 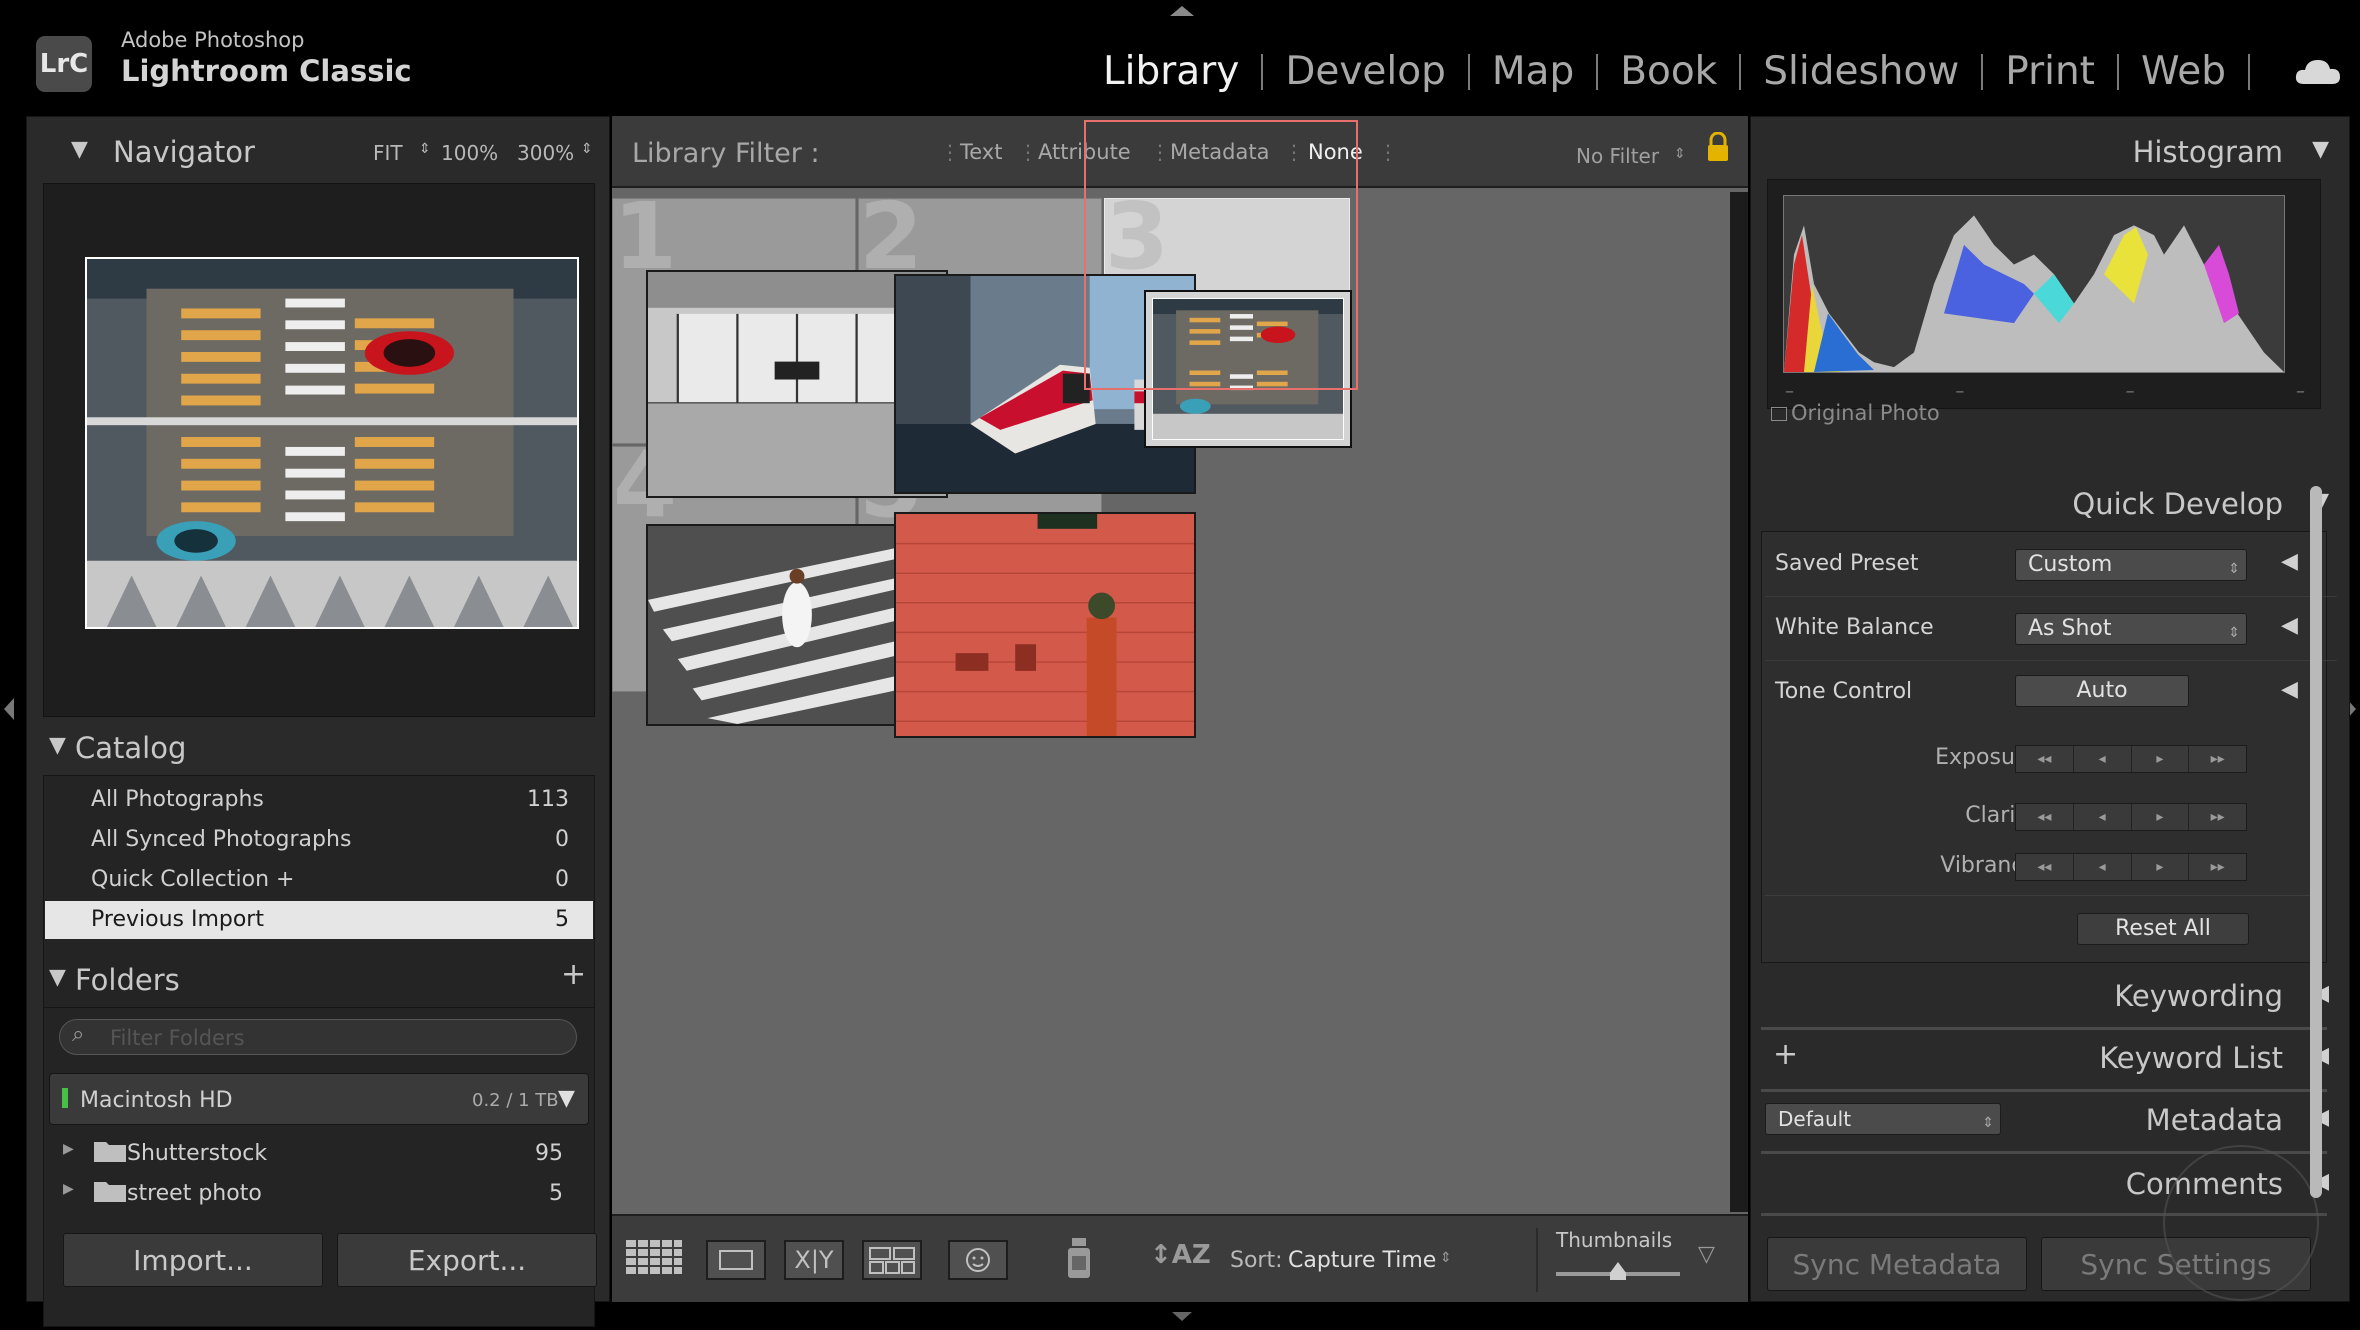 What do you see at coordinates (2289, 561) in the screenshot?
I see `saved-preset-expand-icon: ◀` at bounding box center [2289, 561].